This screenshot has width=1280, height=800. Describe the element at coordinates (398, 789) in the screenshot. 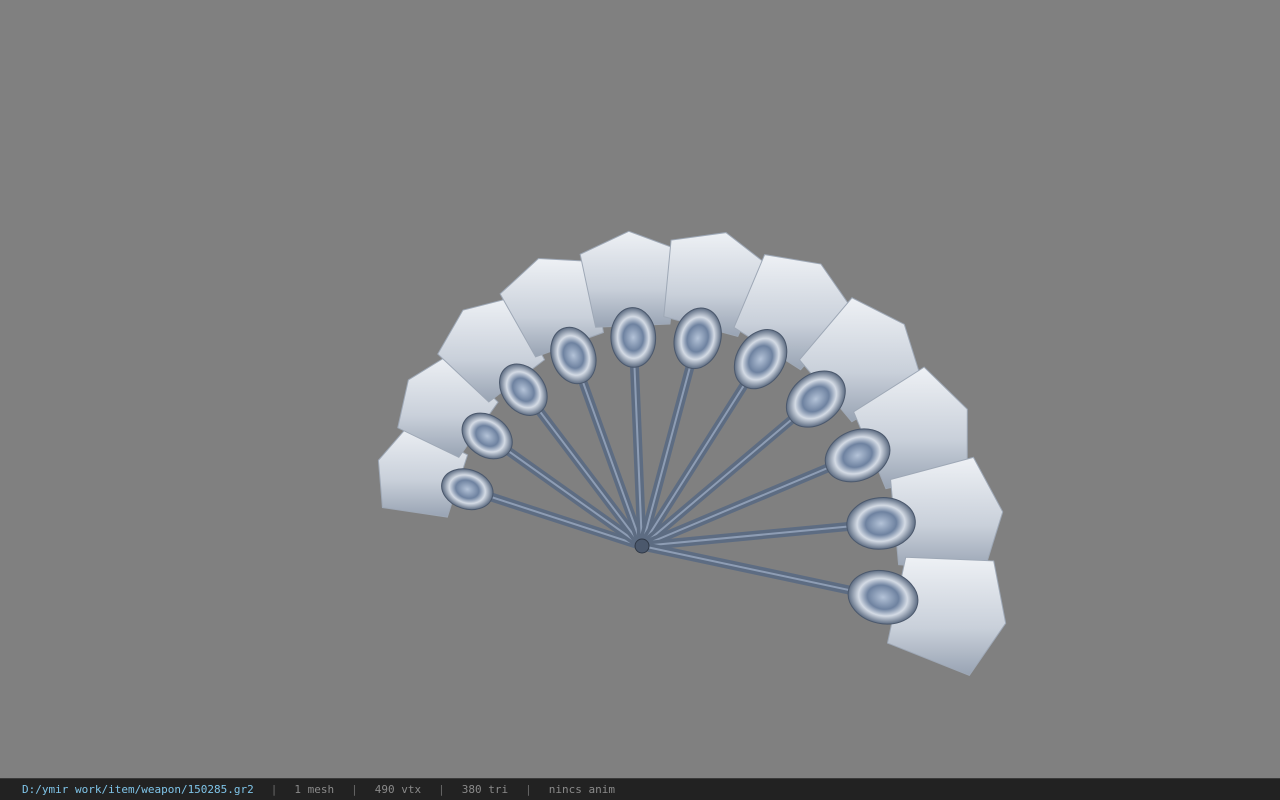

I see `vertex-count-label: 490 vtx` at that location.